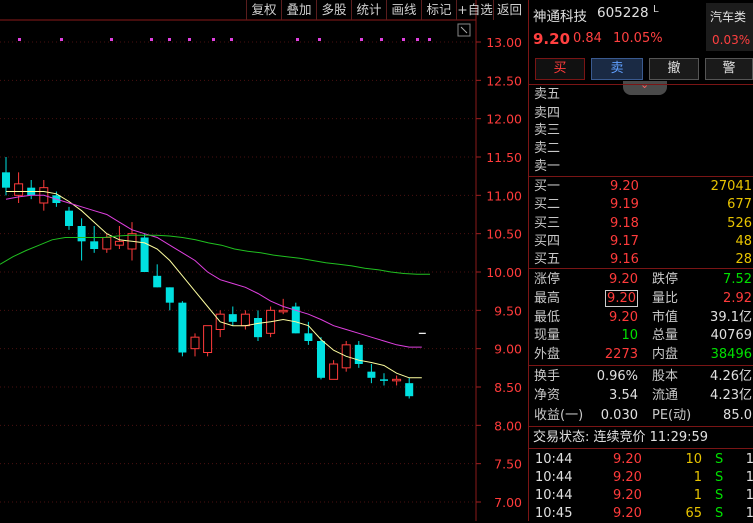 The height and width of the screenshot is (523, 753). Describe the element at coordinates (623, 13) in the screenshot. I see `stock-code: 605228` at that location.